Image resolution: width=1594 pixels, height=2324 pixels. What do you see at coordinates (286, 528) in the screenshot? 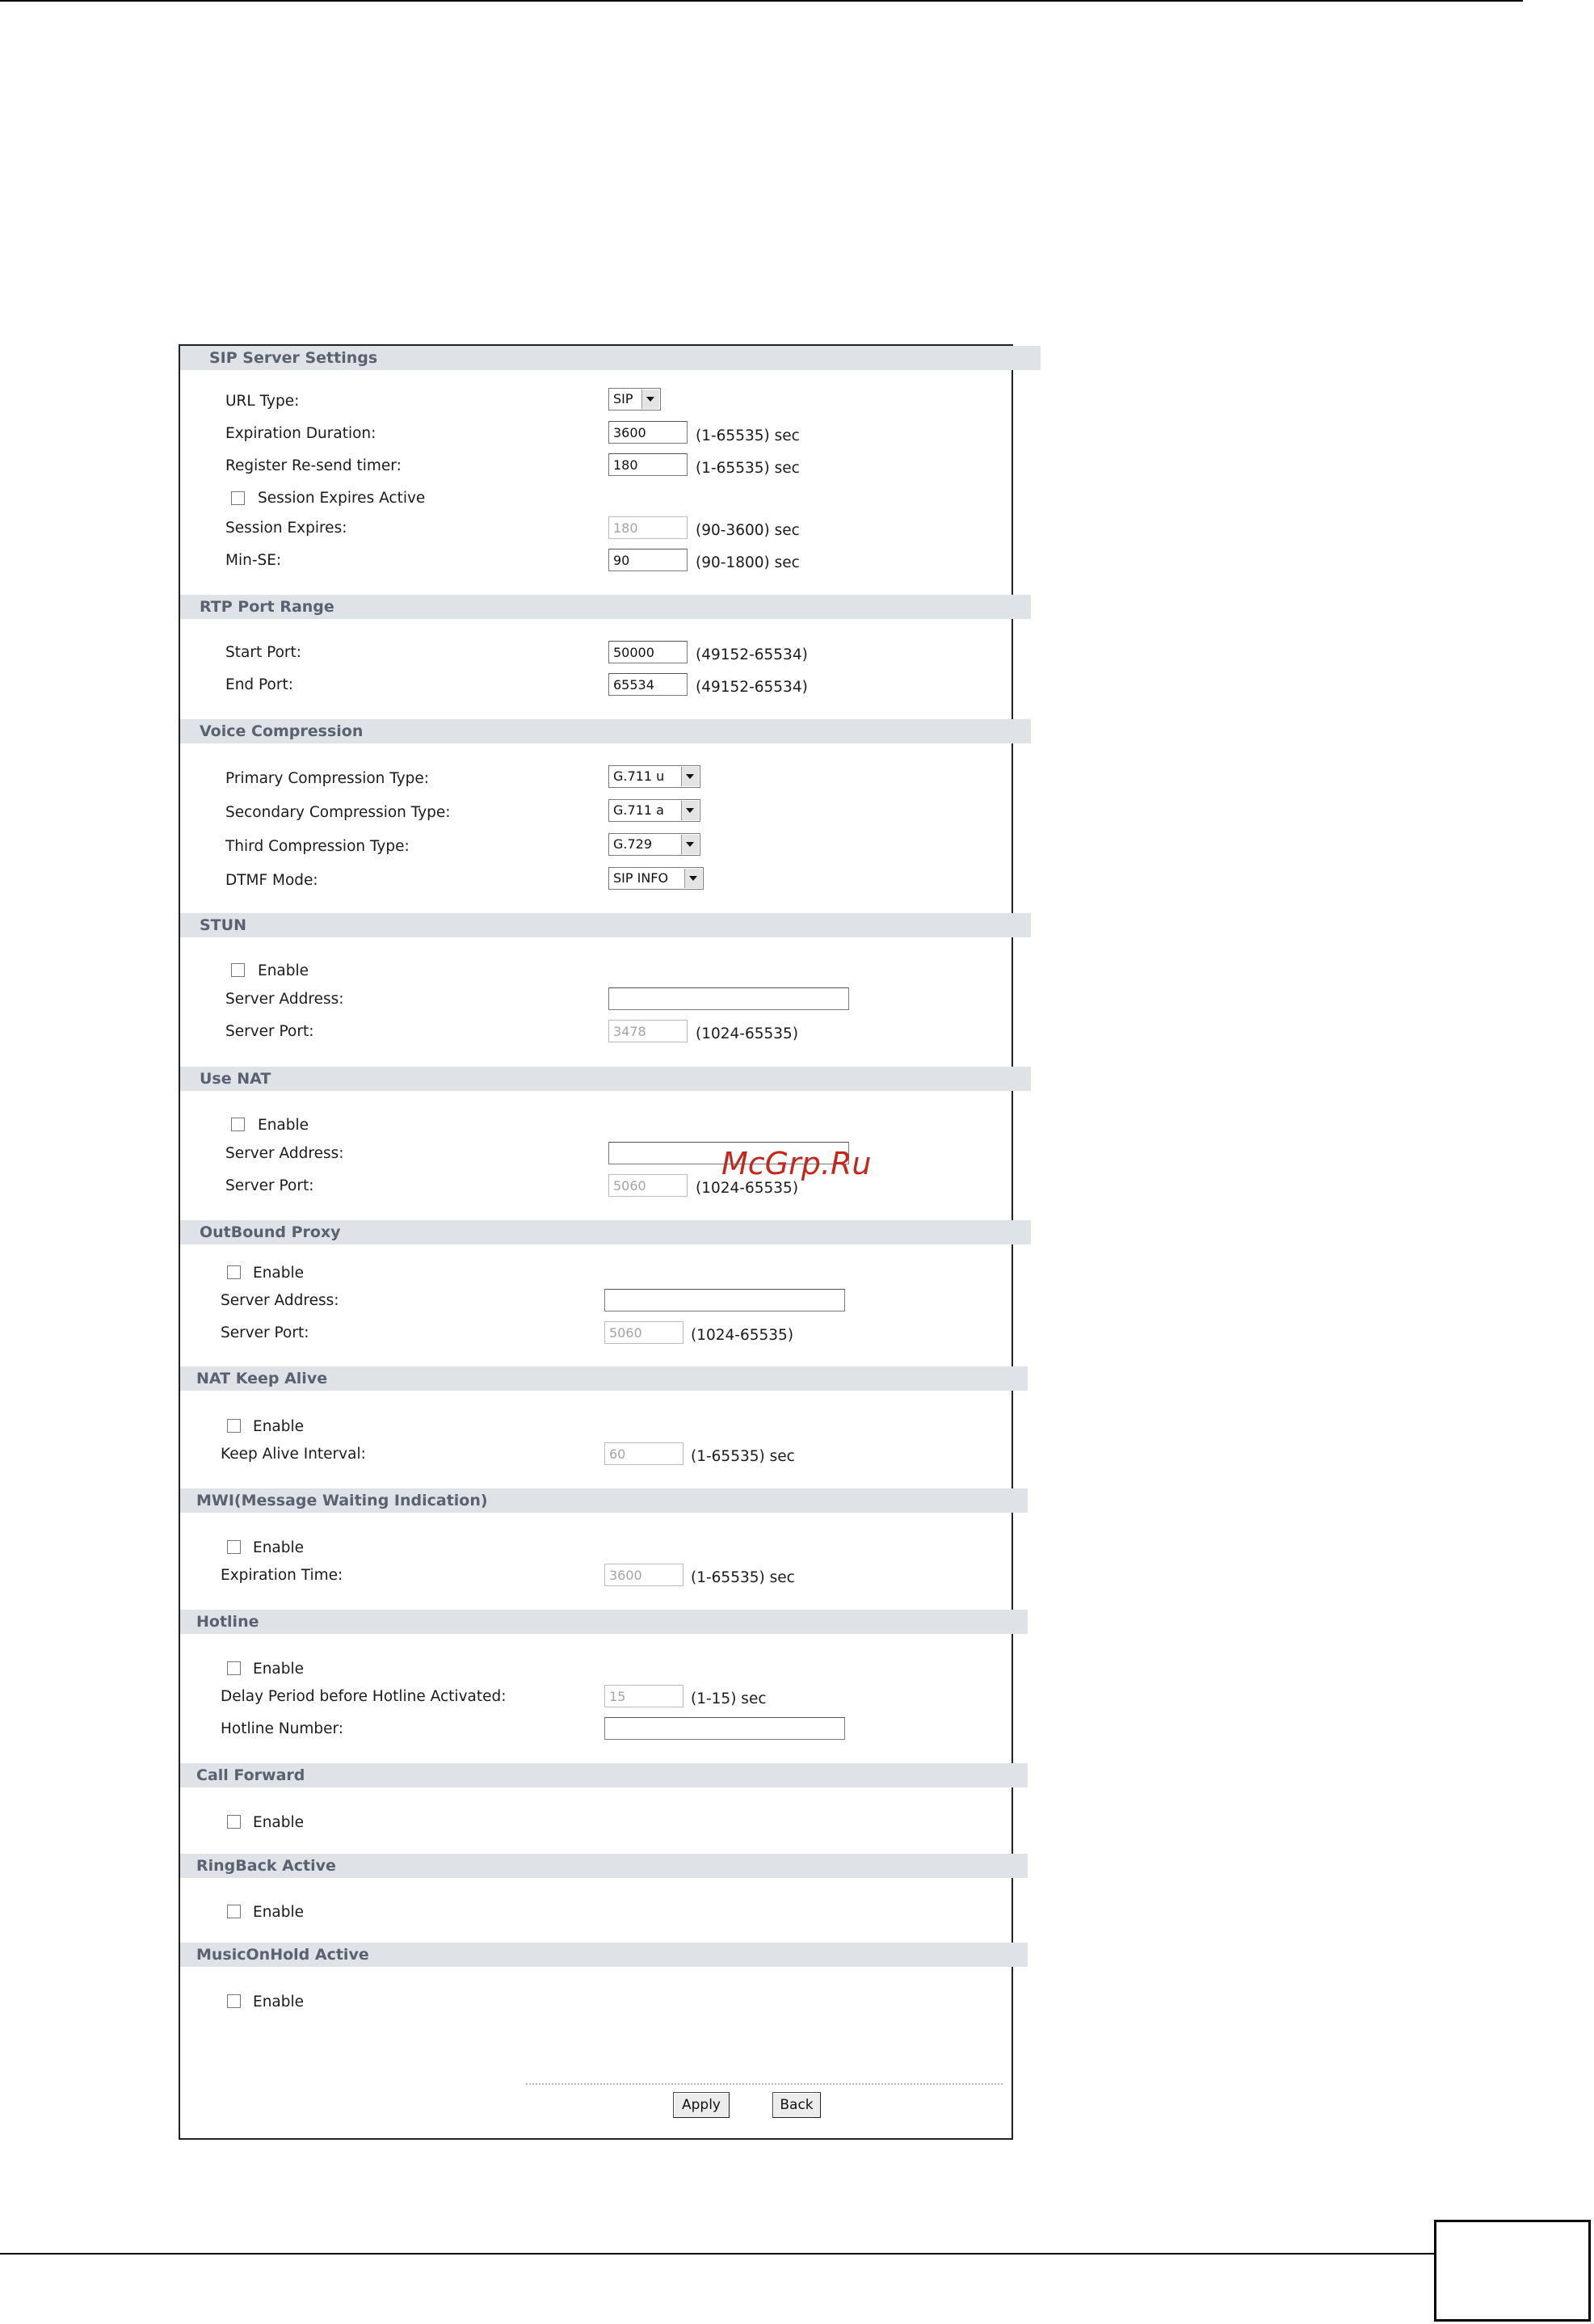
I see `session-expires-label: Session Expires:` at bounding box center [286, 528].